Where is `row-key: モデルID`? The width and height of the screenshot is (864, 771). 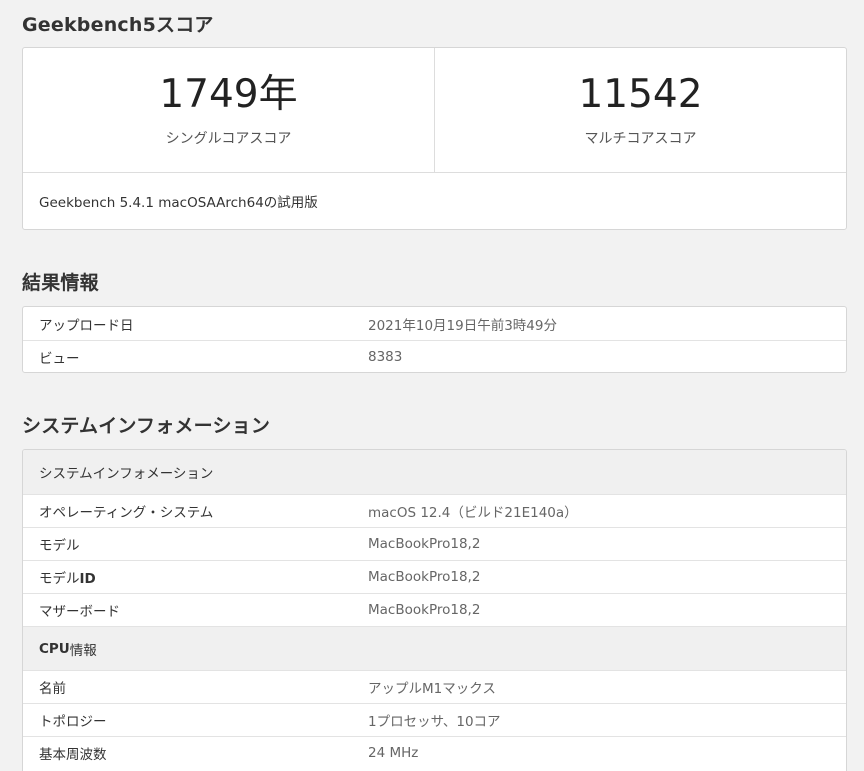
row-key: モデルID is located at coordinates (195, 577).